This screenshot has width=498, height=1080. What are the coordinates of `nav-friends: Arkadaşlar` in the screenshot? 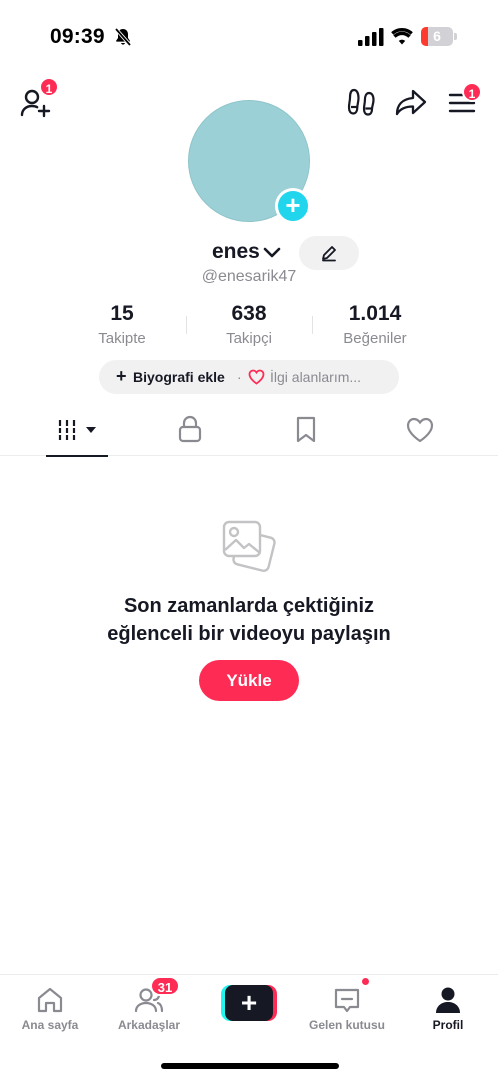 It's located at (149, 1006).